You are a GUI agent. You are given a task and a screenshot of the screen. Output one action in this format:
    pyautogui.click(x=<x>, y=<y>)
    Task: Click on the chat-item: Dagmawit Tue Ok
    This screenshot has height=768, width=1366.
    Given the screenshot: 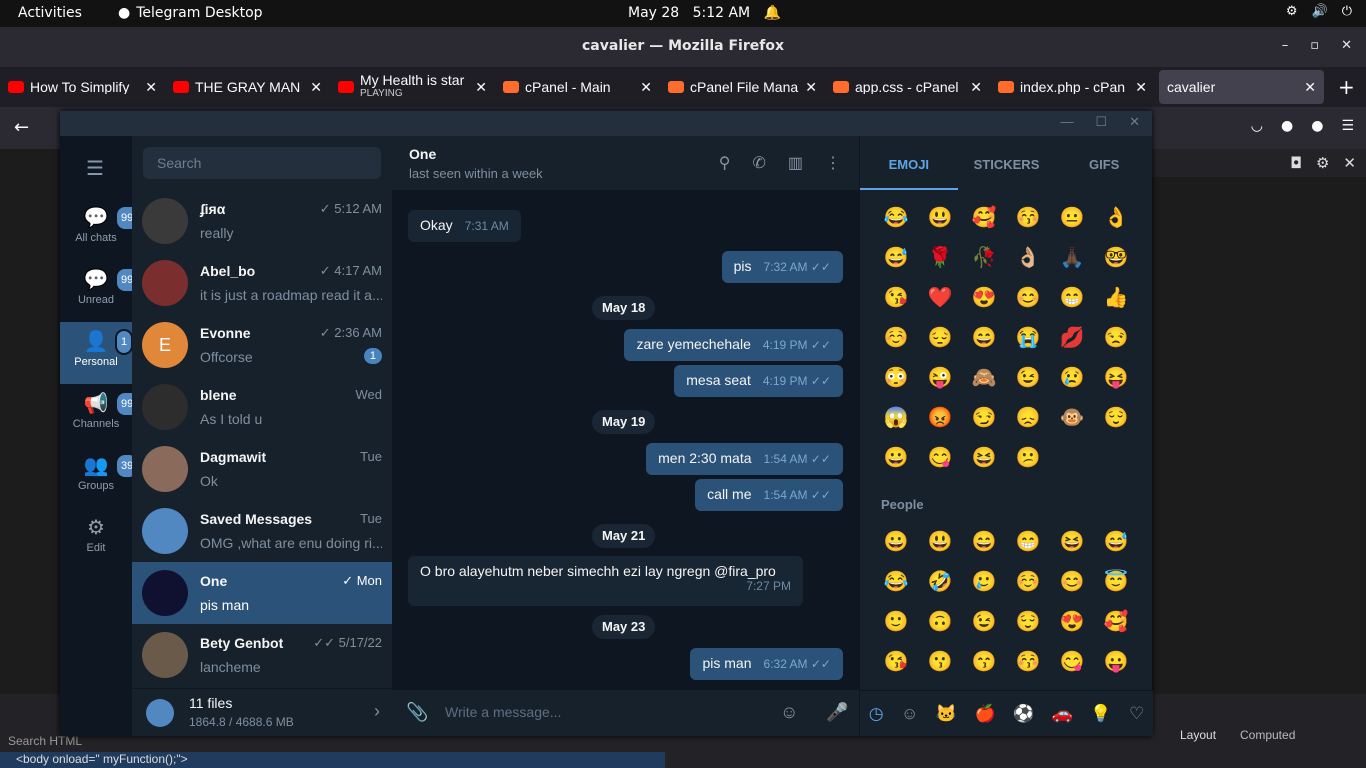 What is the action you would take?
    pyautogui.click(x=262, y=469)
    